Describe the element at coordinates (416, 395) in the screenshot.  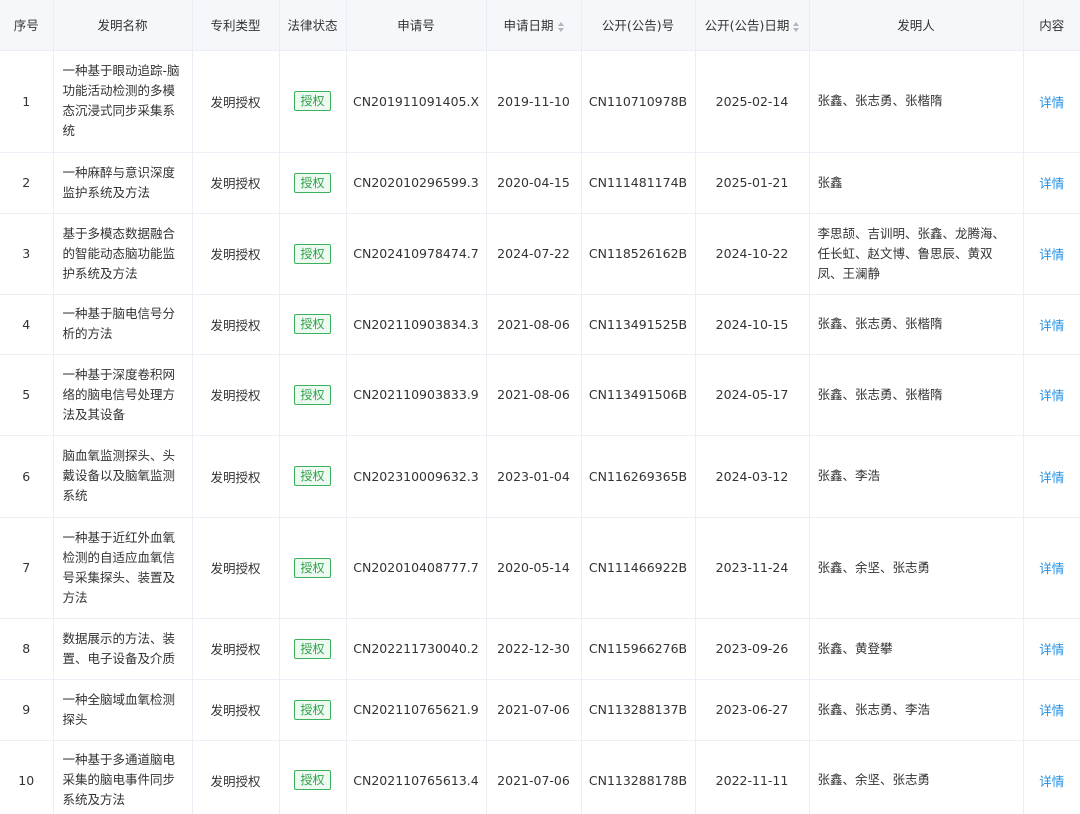
I see `cell-app-no: CN202110903833.9` at that location.